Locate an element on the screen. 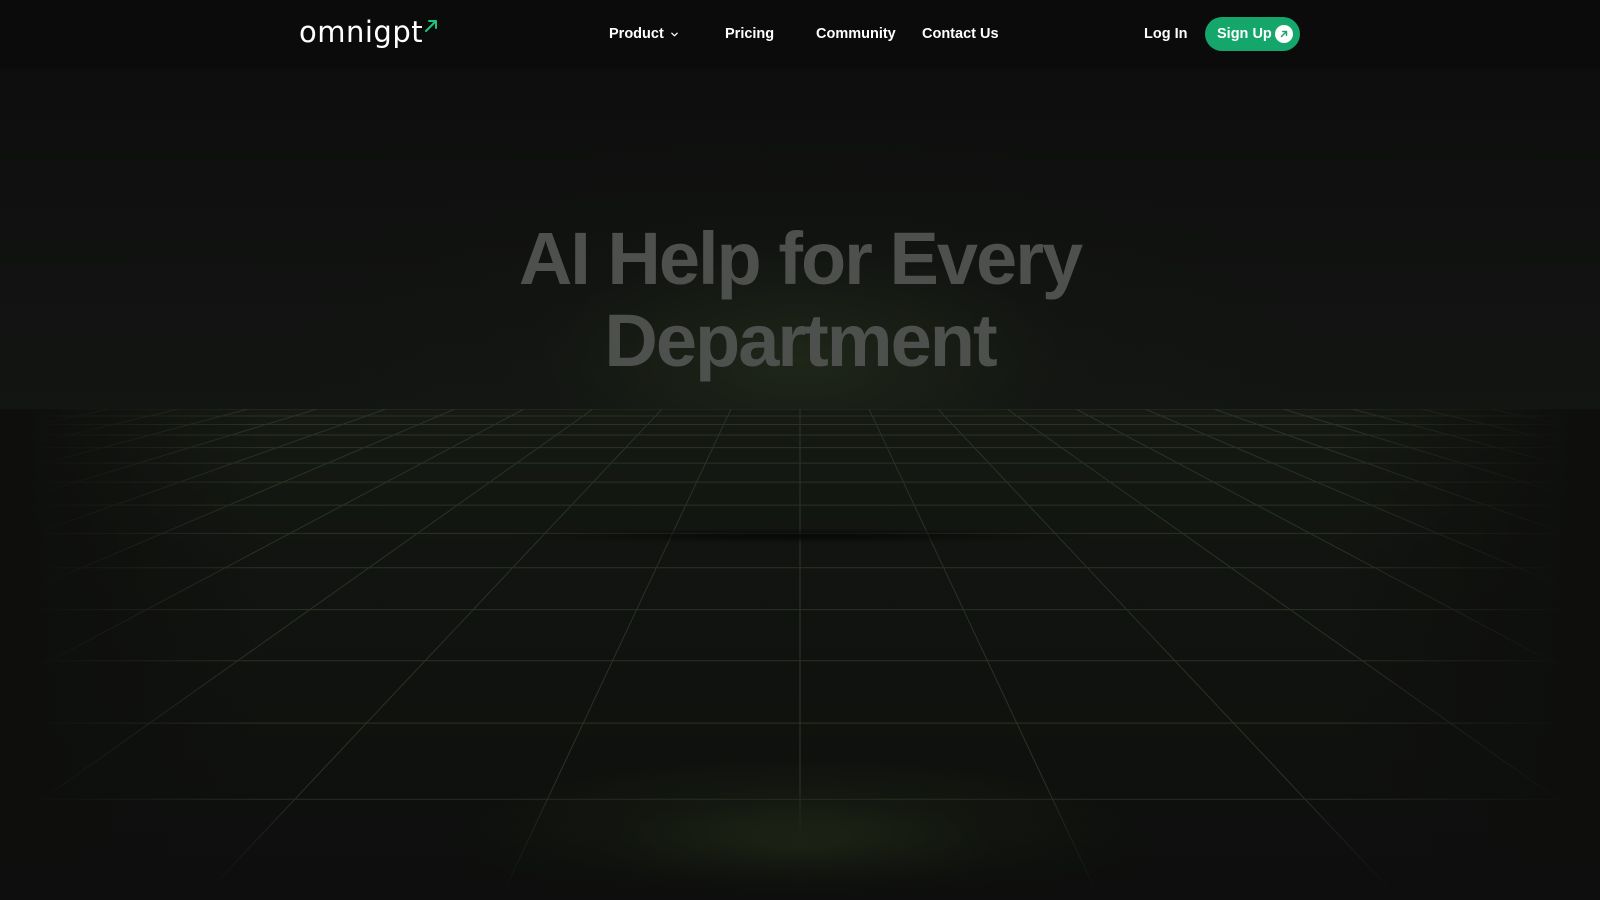 This screenshot has width=1600, height=900. nav-link-label: Contact Us is located at coordinates (960, 34).